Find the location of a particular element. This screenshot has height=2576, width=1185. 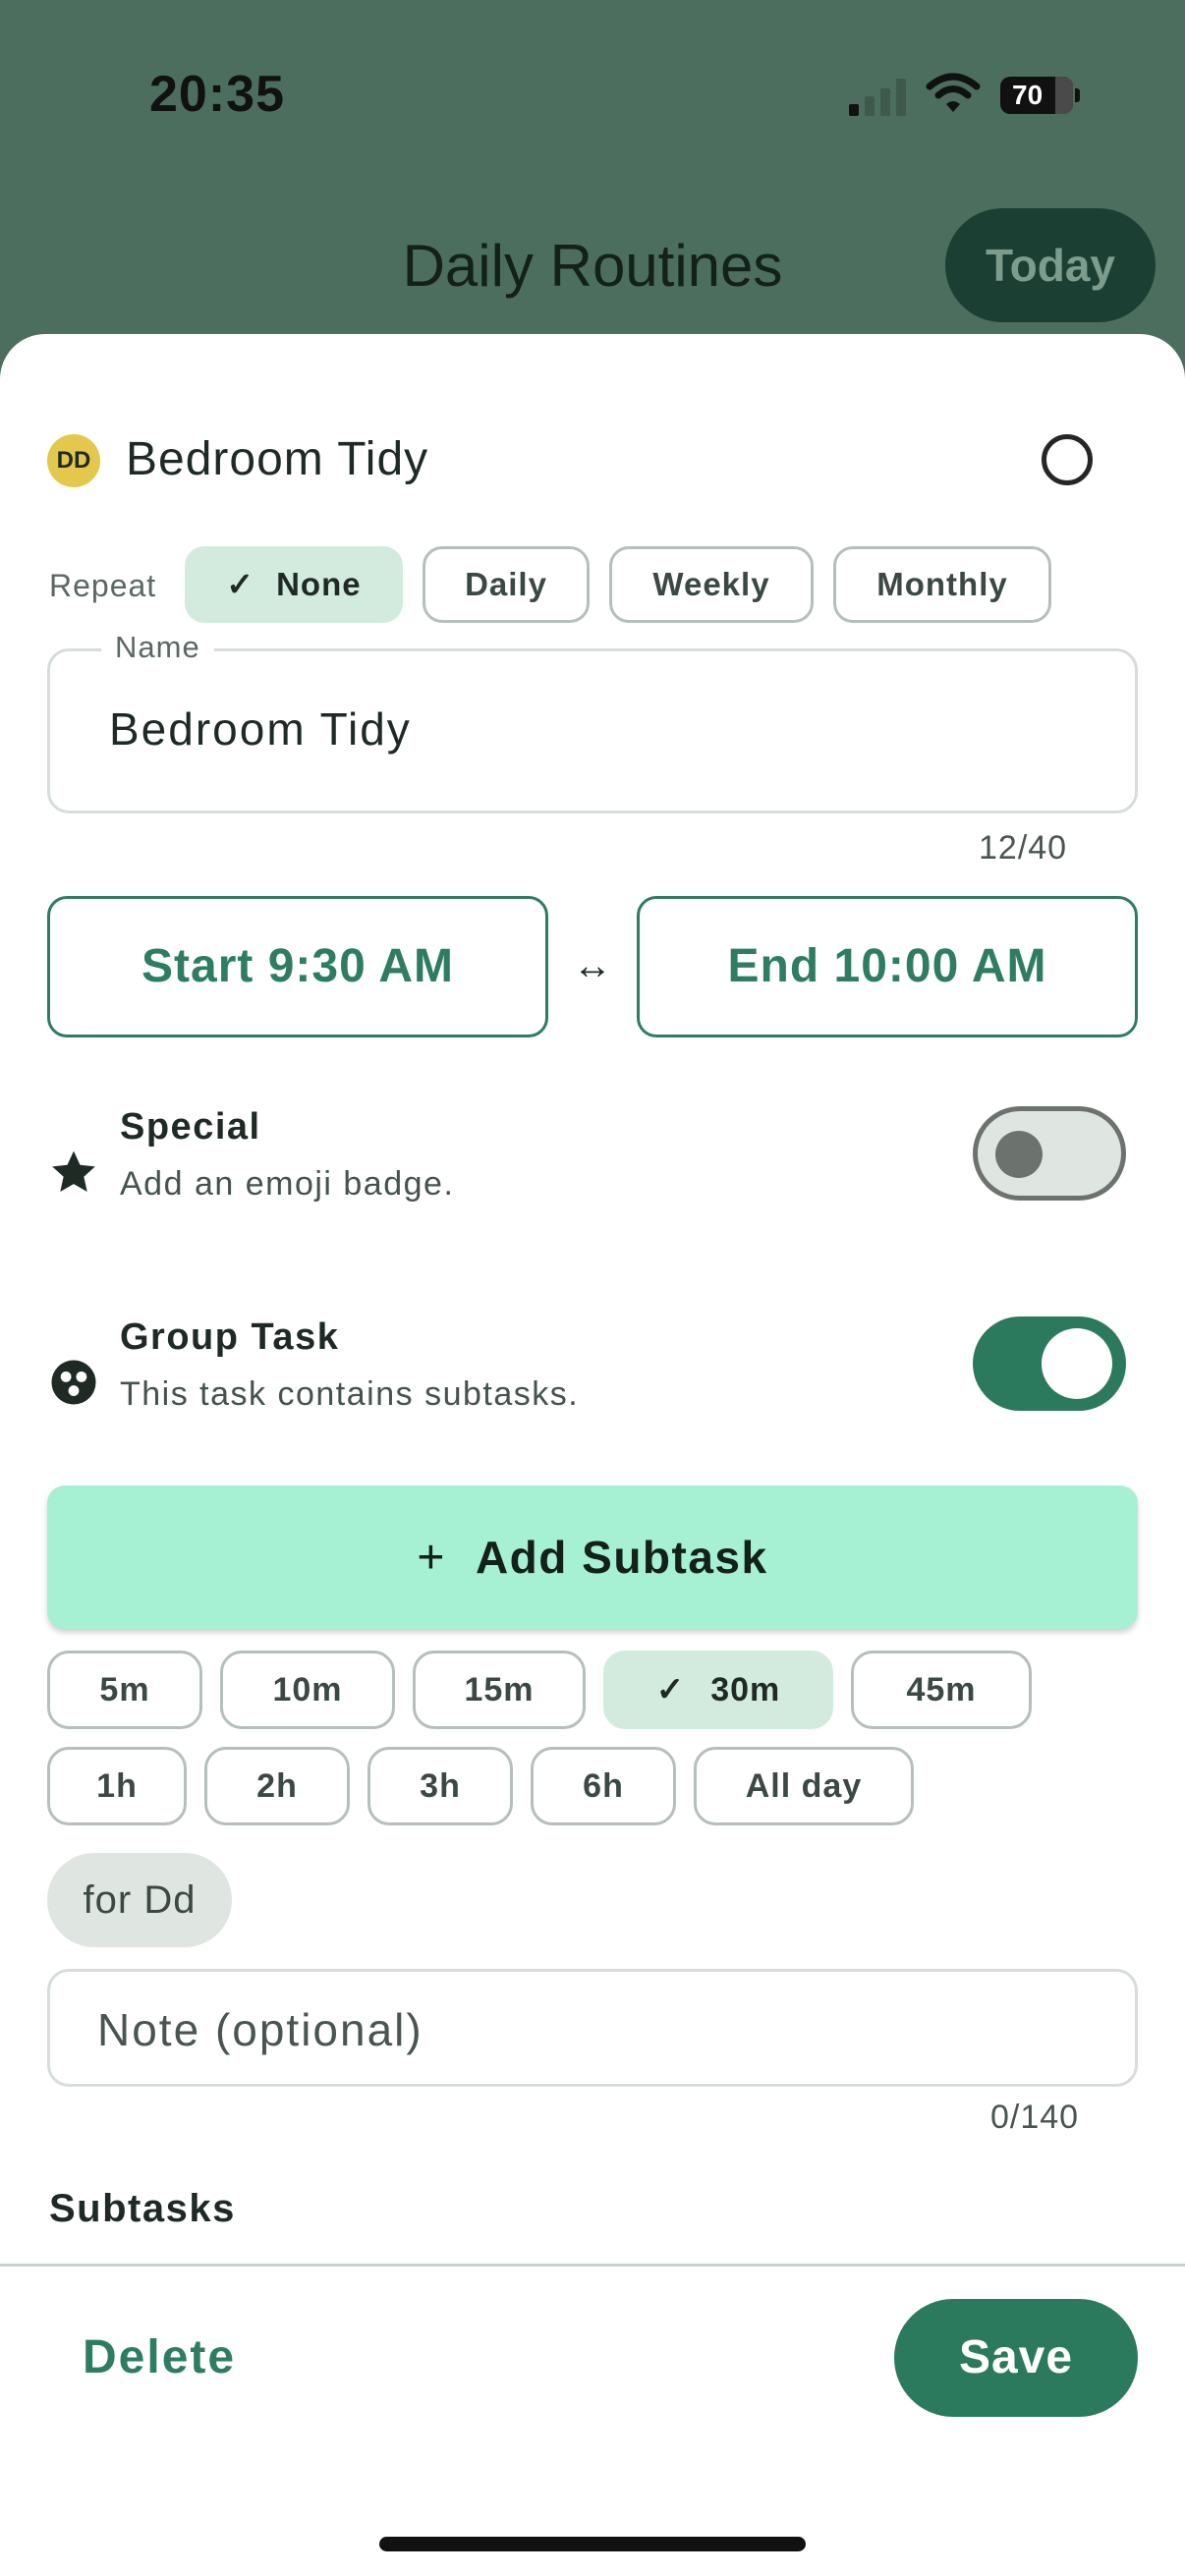

add-subtask-button: + Add Subtask is located at coordinates (592, 1557).